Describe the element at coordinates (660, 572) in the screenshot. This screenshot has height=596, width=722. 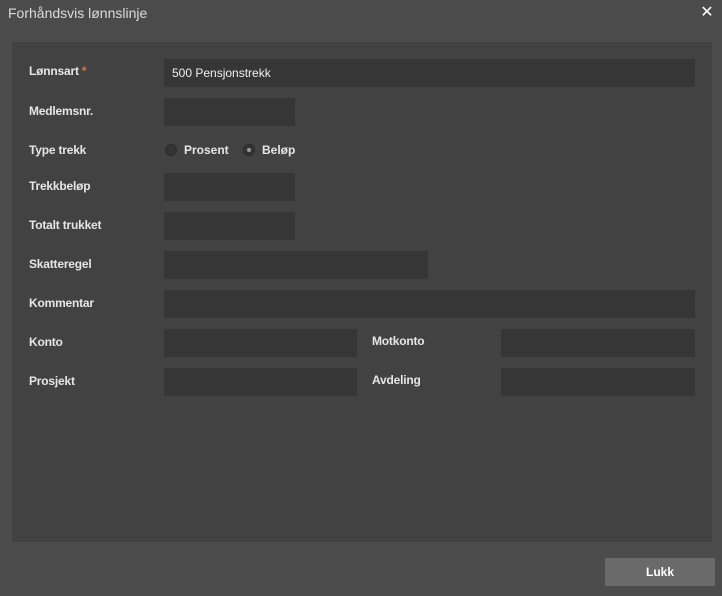
I see `lukk-button: Lukk` at that location.